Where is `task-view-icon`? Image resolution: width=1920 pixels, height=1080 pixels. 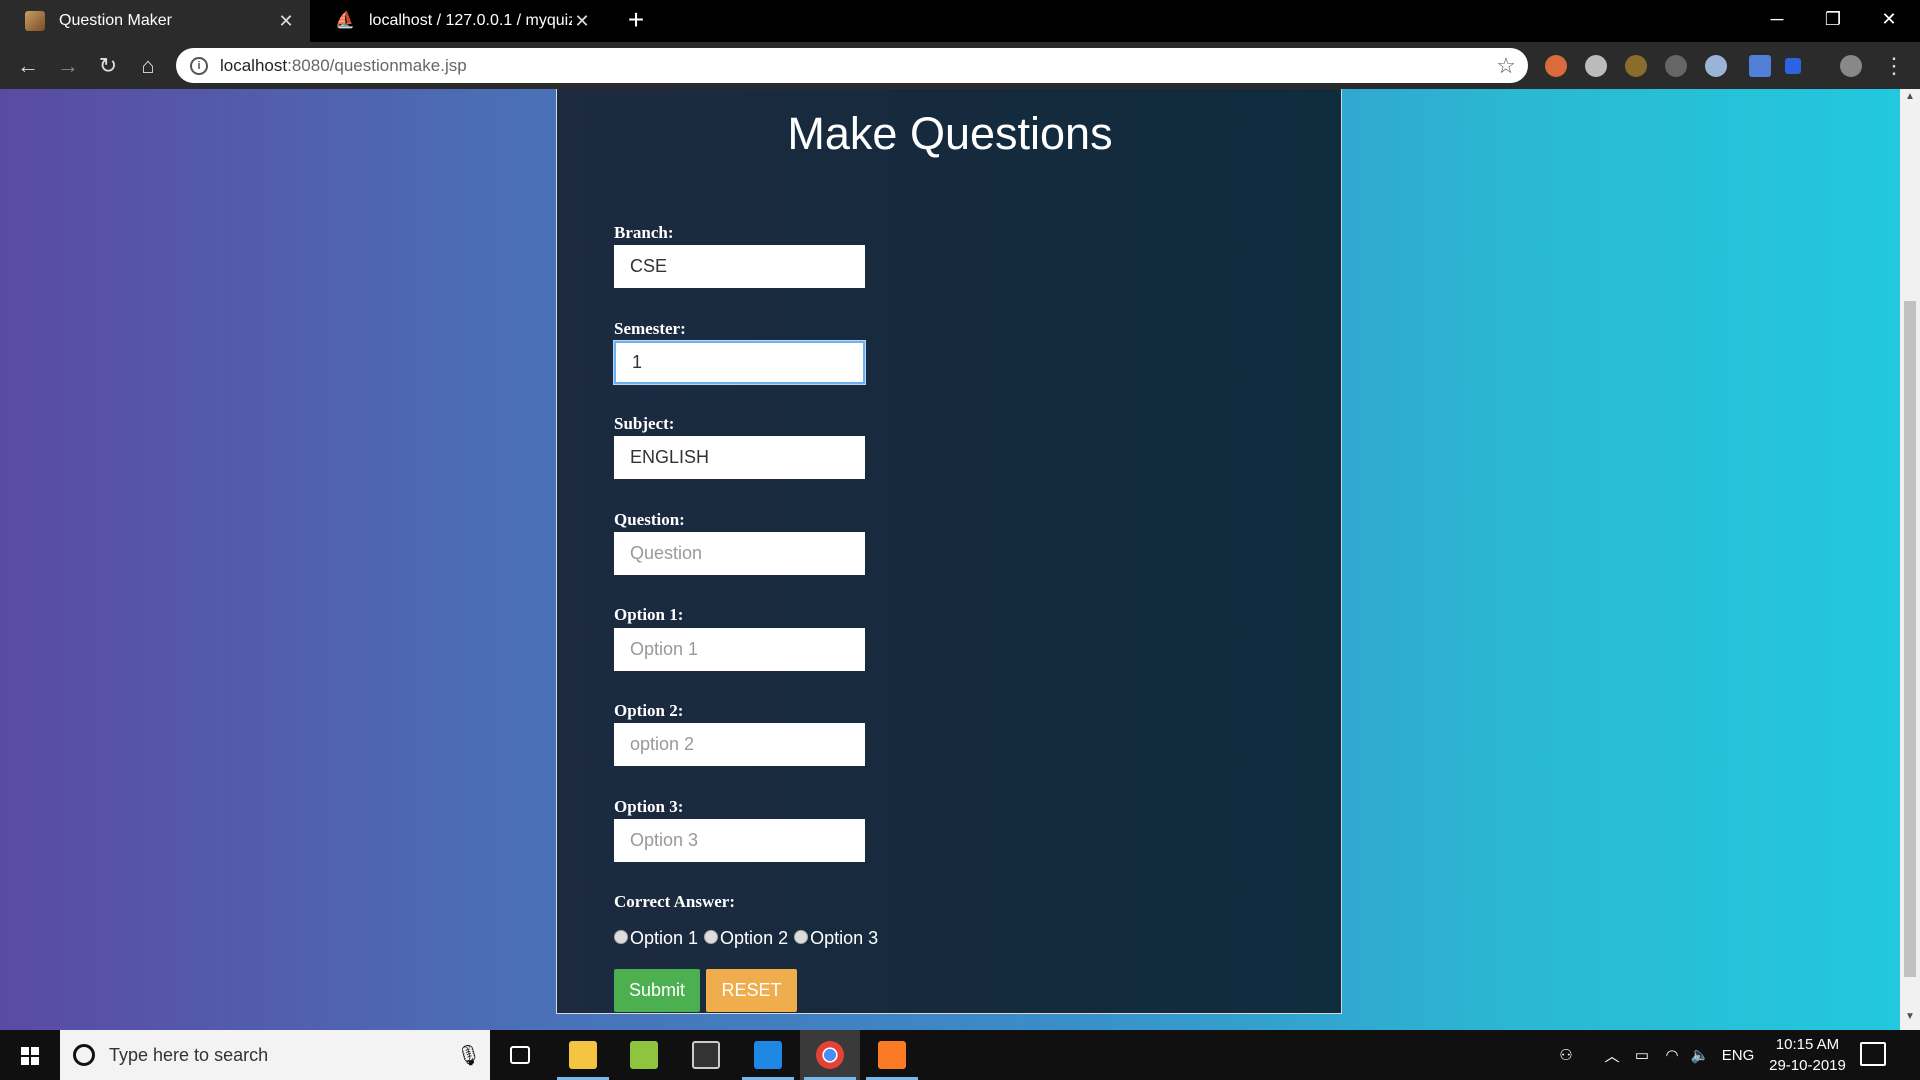
task-view-icon is located at coordinates (520, 1055).